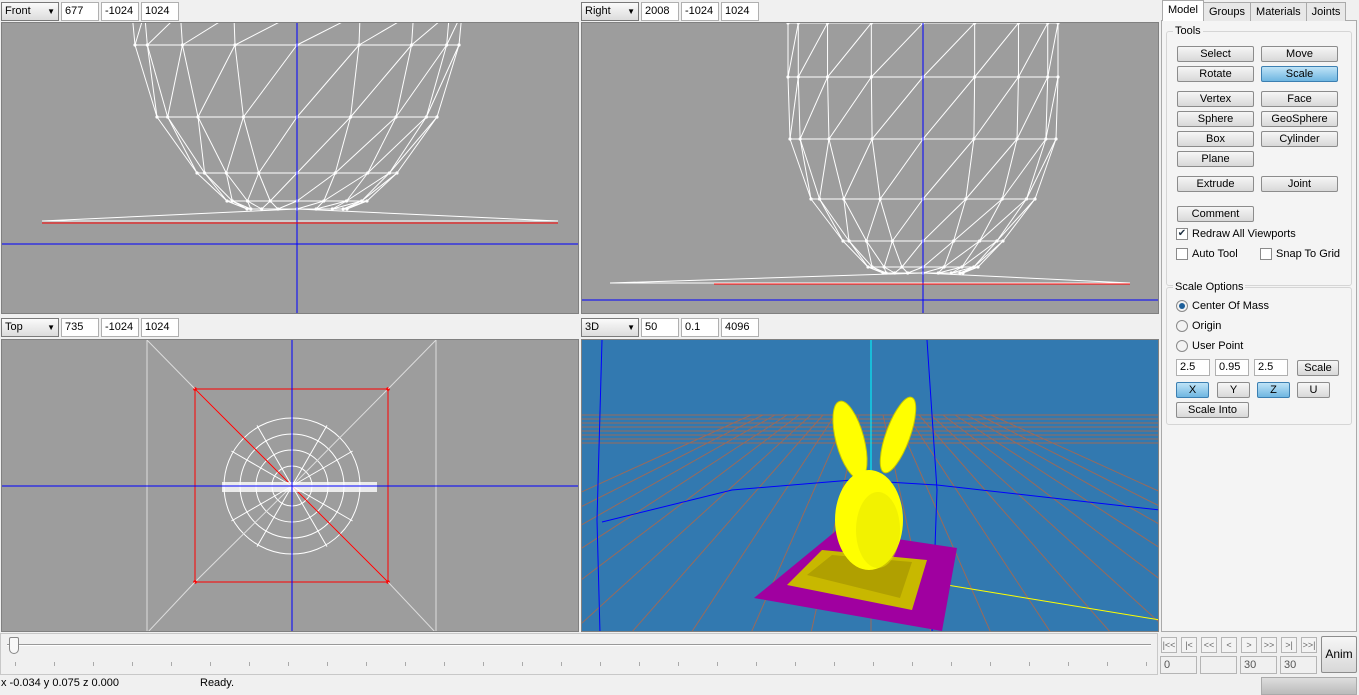 This screenshot has height=695, width=1359. I want to click on fov-field: 50, so click(660, 327).